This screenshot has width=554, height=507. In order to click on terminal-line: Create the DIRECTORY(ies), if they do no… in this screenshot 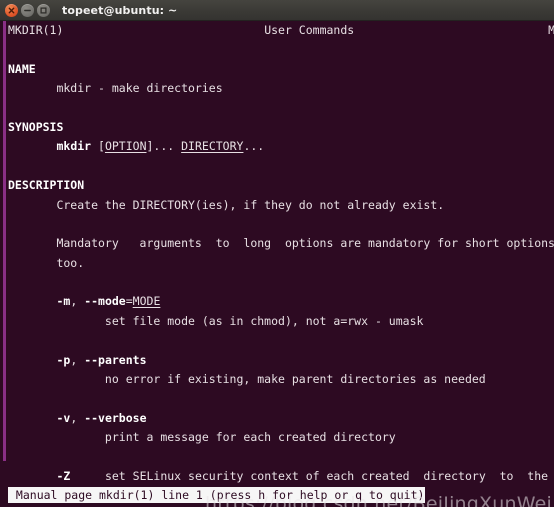, I will do `click(226, 204)`.